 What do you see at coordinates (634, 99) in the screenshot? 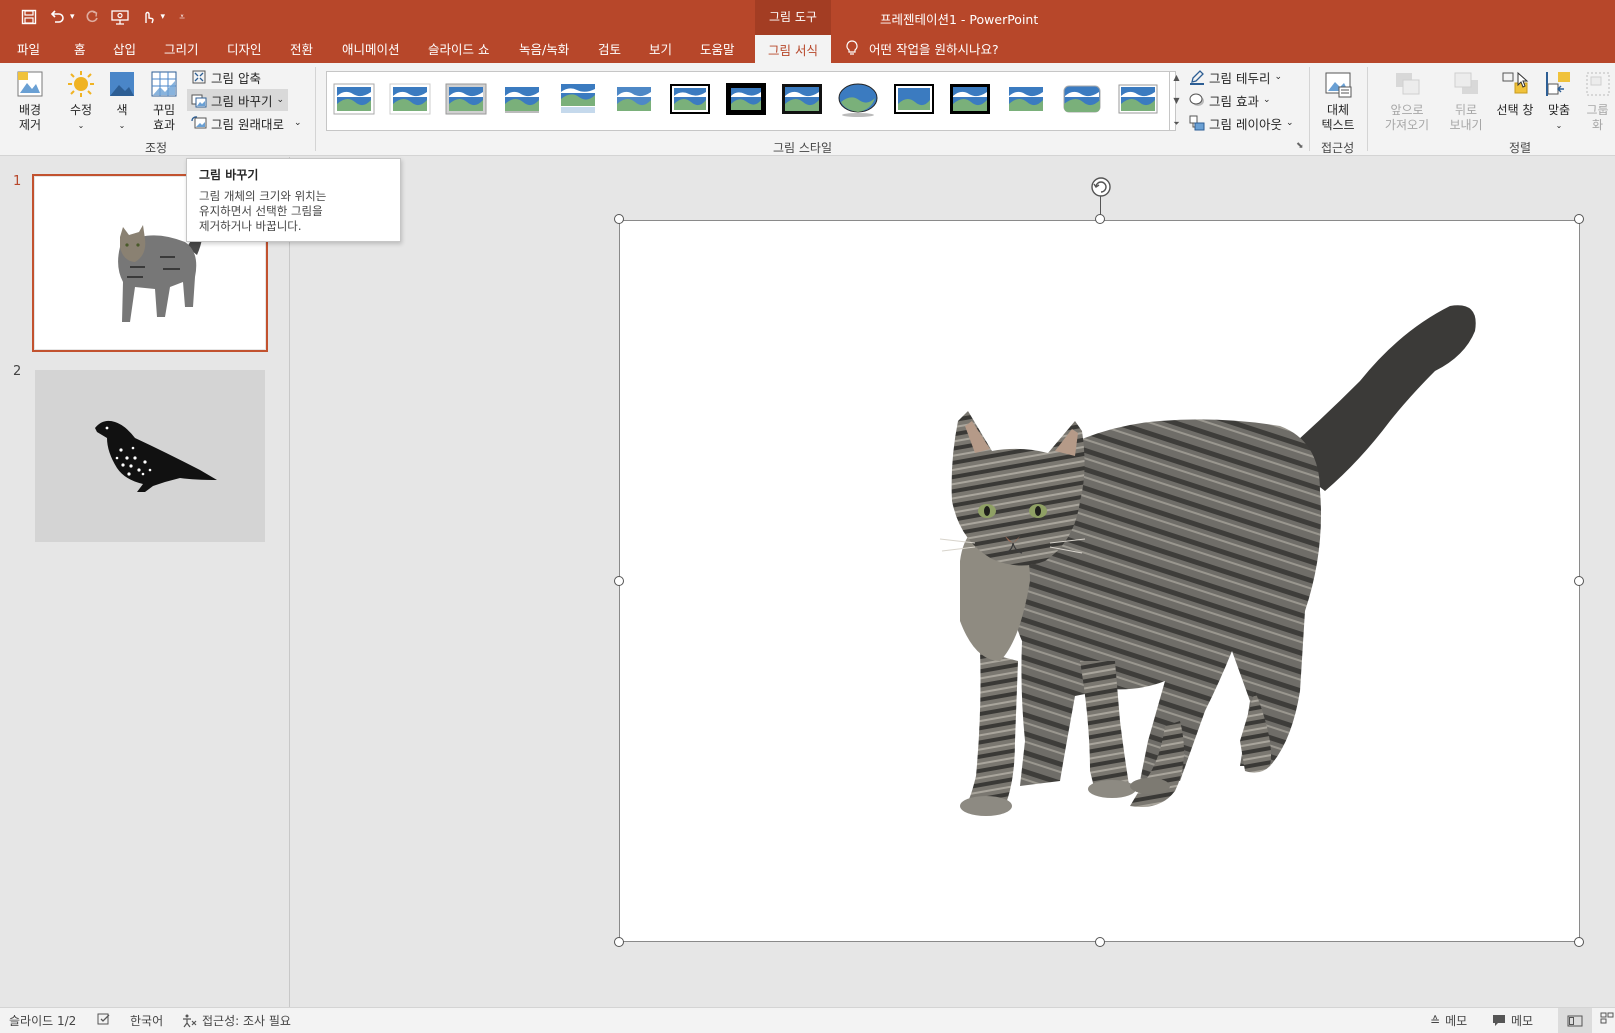
I see `style-thumb-soft` at bounding box center [634, 99].